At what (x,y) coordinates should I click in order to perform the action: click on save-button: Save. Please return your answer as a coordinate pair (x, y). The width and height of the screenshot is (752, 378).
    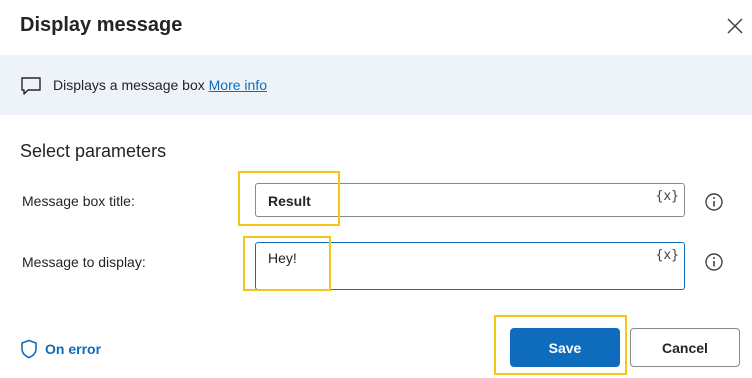
    Looking at the image, I should click on (565, 347).